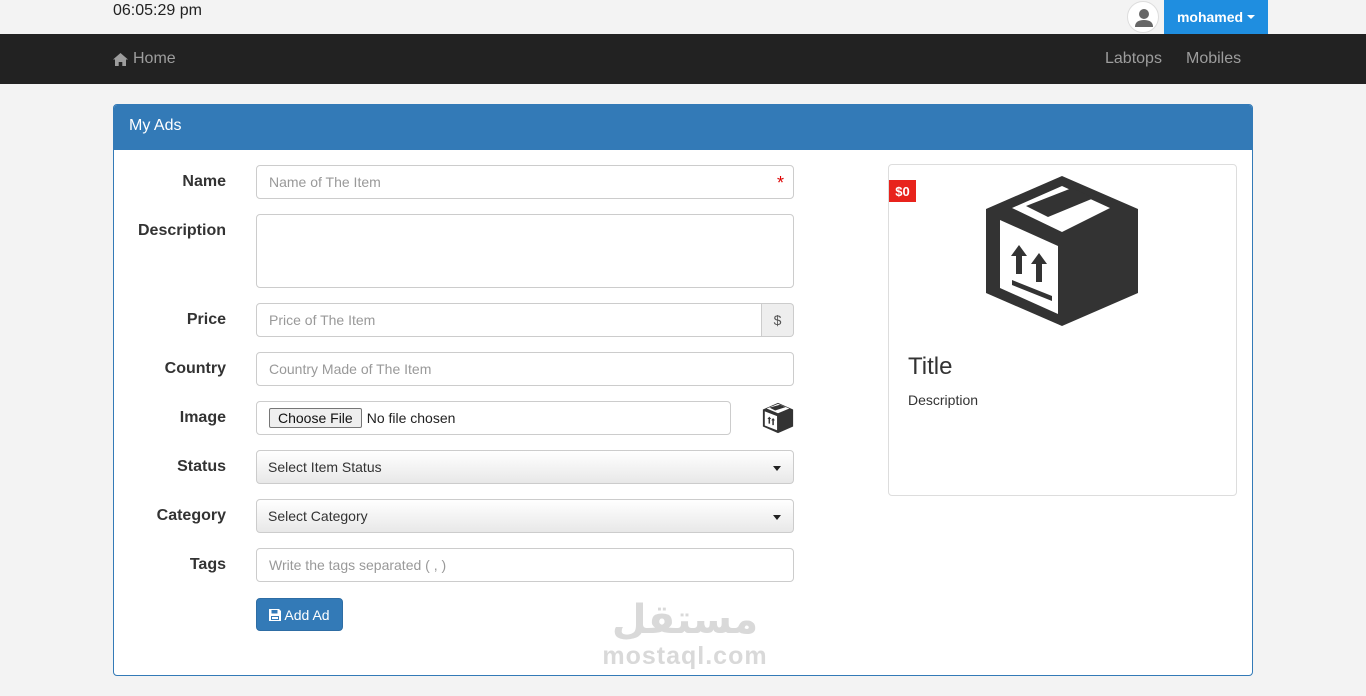 The width and height of the screenshot is (1366, 696). Describe the element at coordinates (493, 418) in the screenshot. I see `image-file-input: Choose File No file chosen` at that location.